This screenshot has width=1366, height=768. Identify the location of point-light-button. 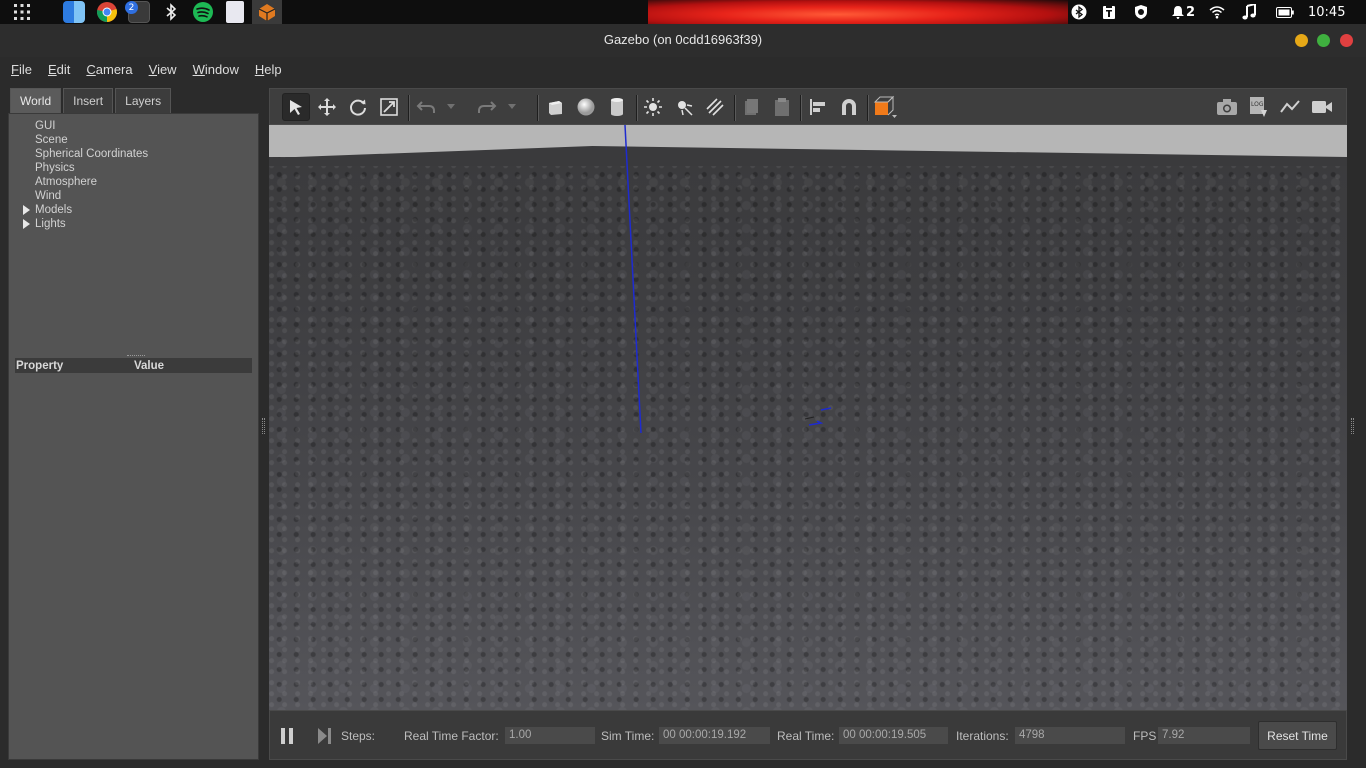
(653, 107).